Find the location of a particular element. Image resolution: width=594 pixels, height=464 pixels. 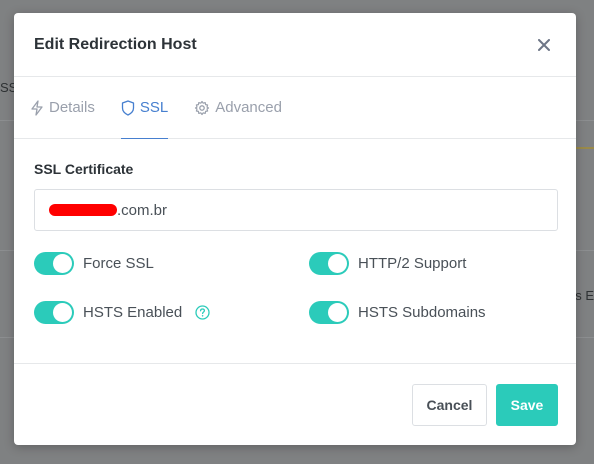

background-accent-line is located at coordinates (584, 148).